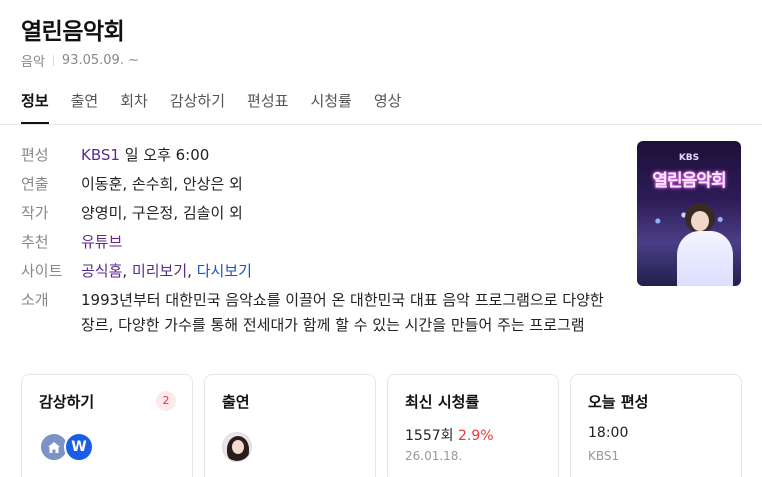 The image size is (762, 477). What do you see at coordinates (166, 401) in the screenshot?
I see `count-badge: 2` at bounding box center [166, 401].